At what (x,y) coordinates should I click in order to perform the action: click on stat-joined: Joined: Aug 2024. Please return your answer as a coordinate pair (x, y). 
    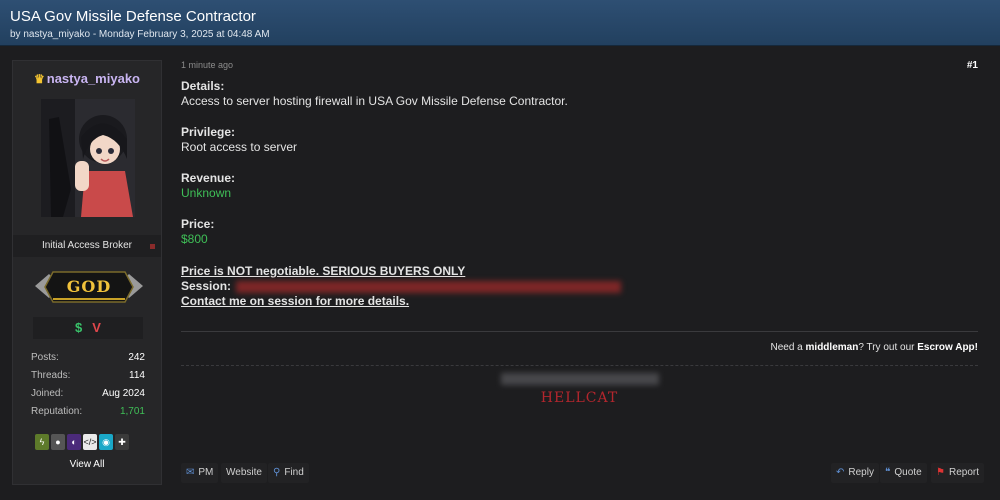
    Looking at the image, I should click on (88, 394).